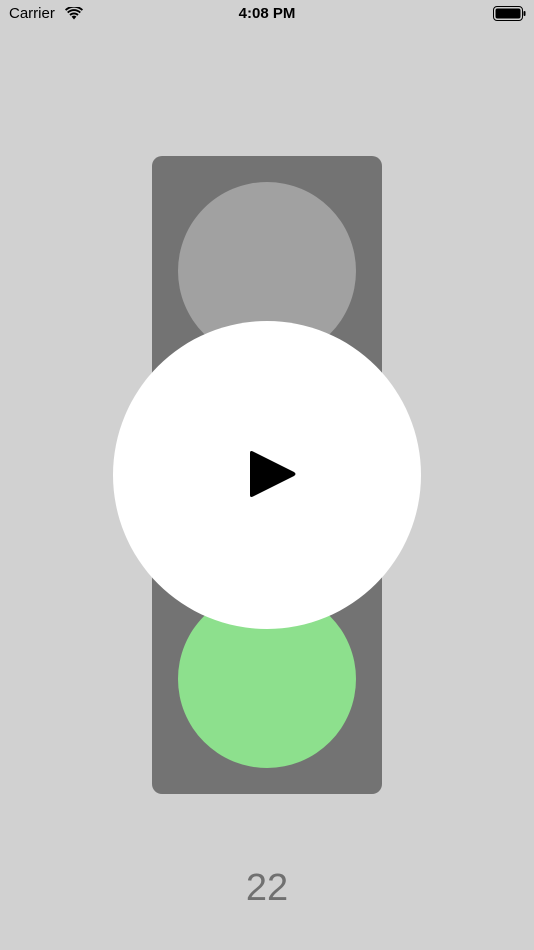 The image size is (534, 950). What do you see at coordinates (273, 474) in the screenshot?
I see `play-icon` at bounding box center [273, 474].